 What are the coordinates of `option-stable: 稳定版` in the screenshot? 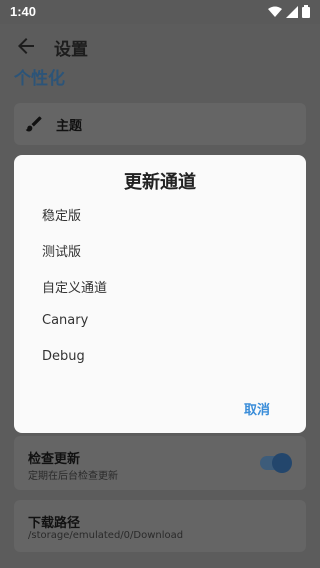 It's located at (61, 214).